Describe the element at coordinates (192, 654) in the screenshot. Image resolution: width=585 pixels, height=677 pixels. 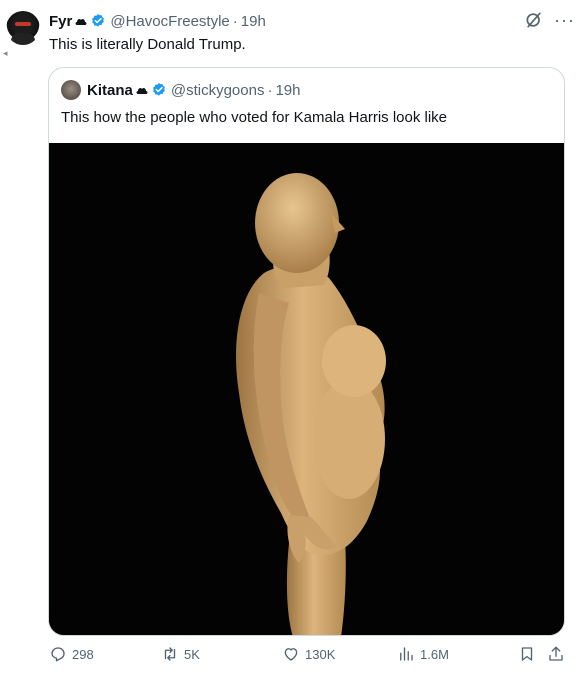
I see `repost-count: 5K` at that location.